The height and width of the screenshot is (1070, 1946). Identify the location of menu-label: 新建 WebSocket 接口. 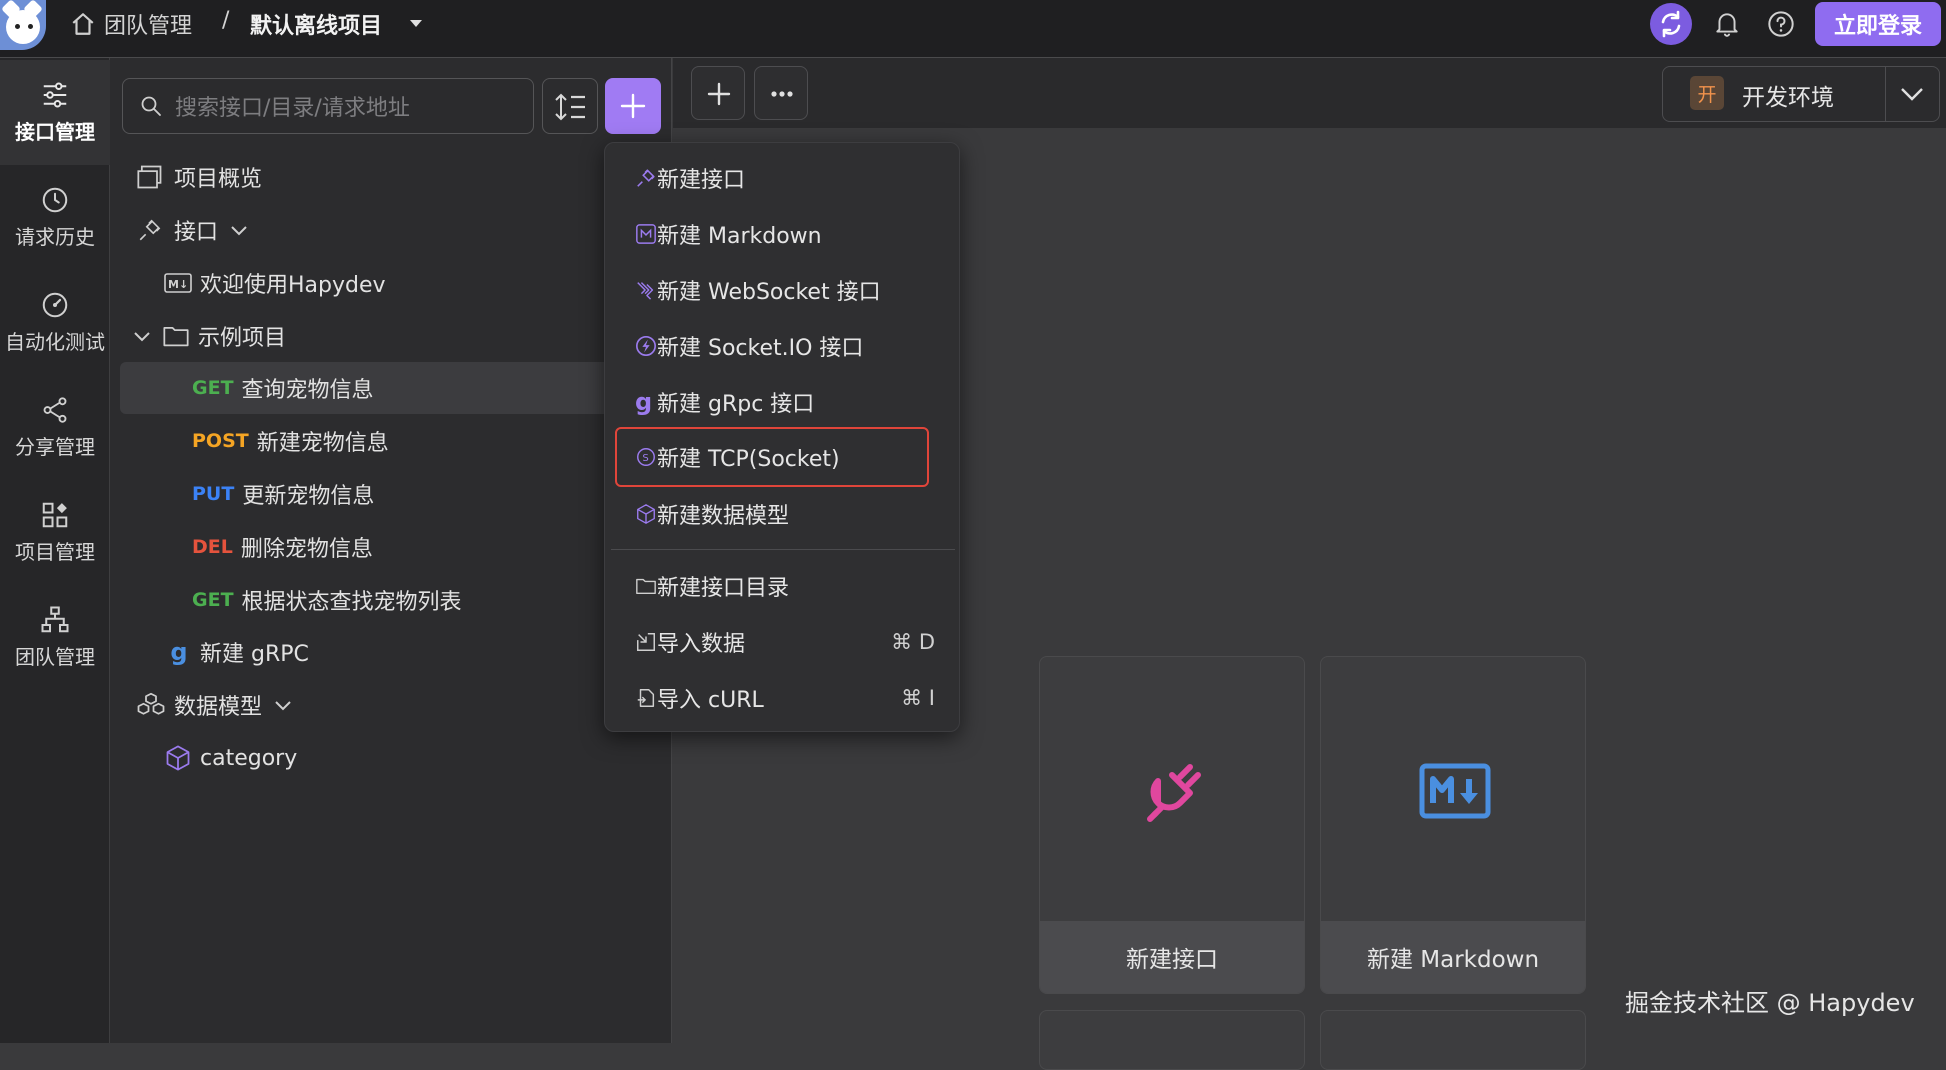
(769, 292).